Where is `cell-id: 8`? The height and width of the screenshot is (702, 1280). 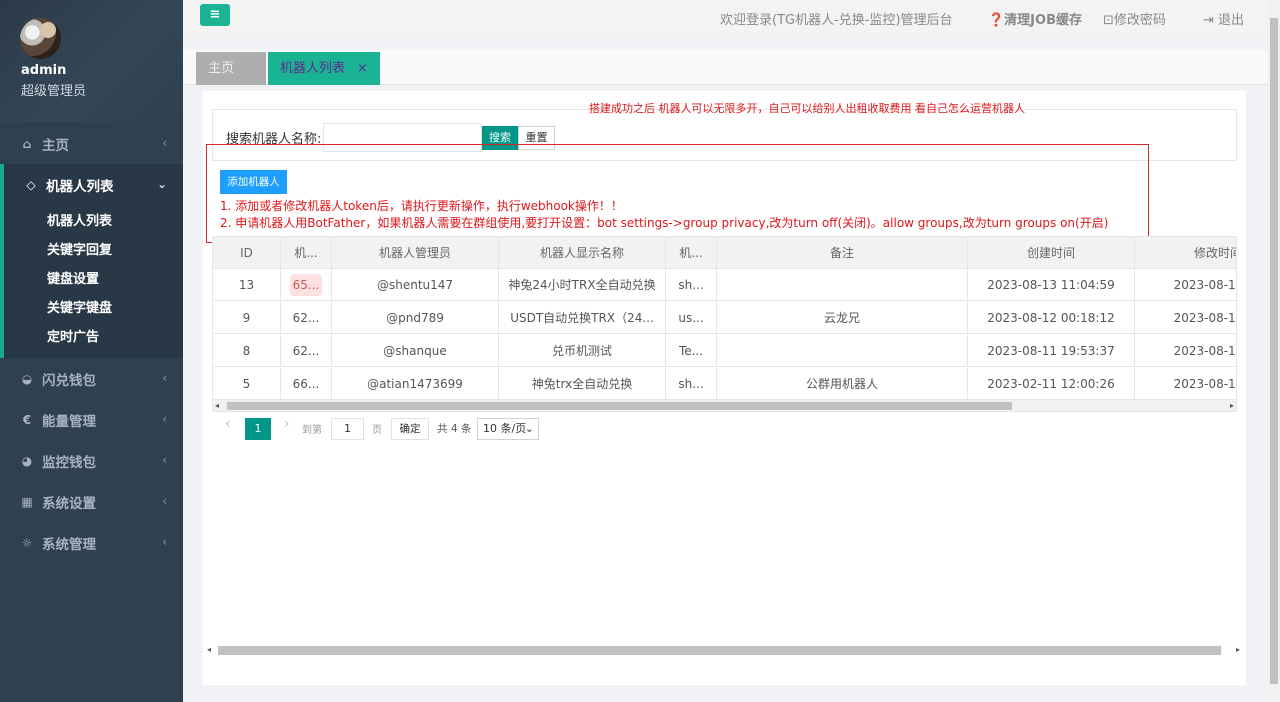
cell-id: 8 is located at coordinates (247, 351).